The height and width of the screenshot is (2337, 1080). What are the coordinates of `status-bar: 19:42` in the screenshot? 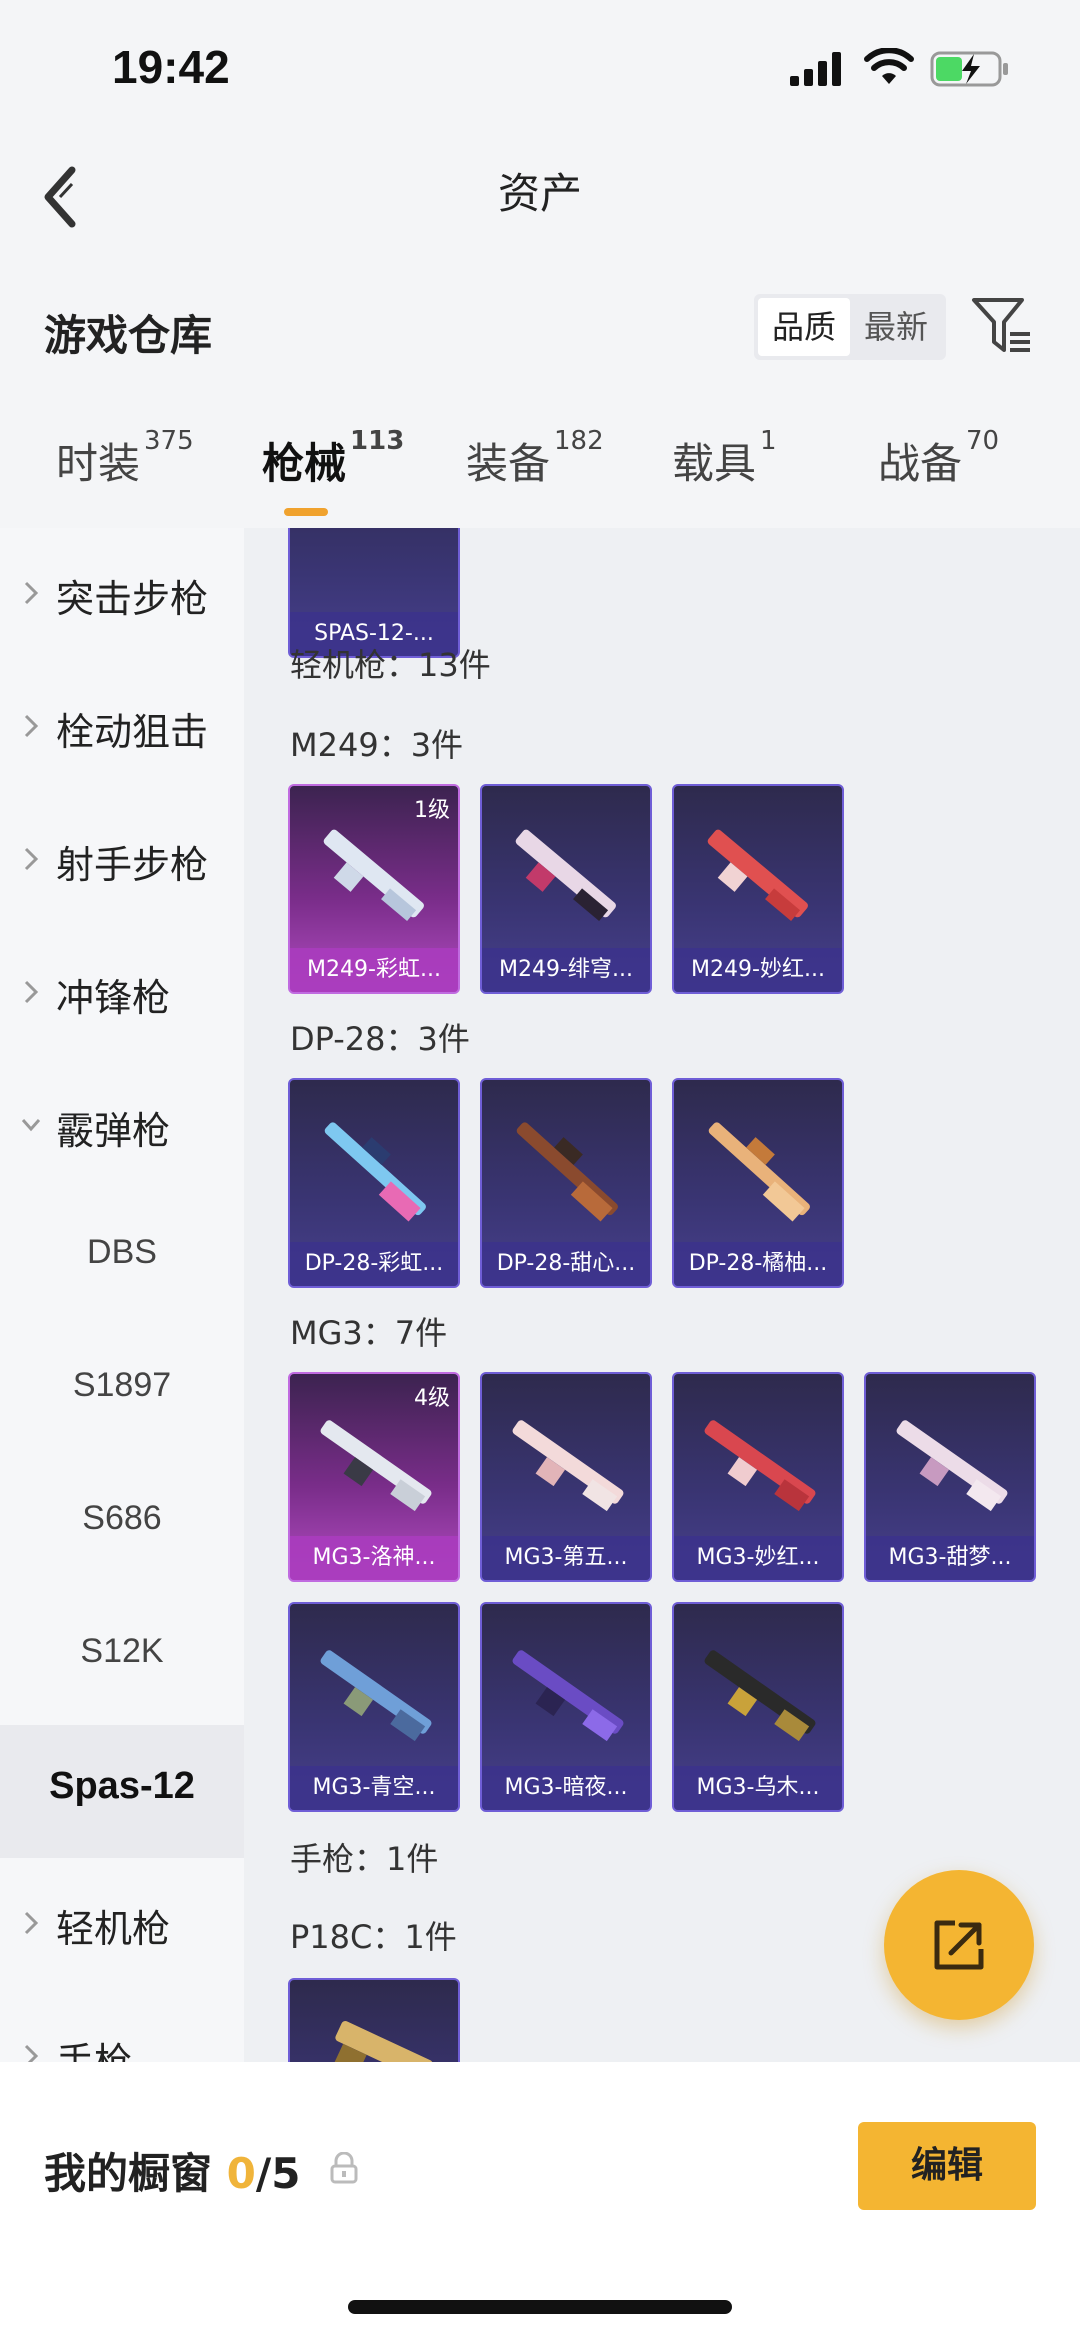 It's located at (540, 70).